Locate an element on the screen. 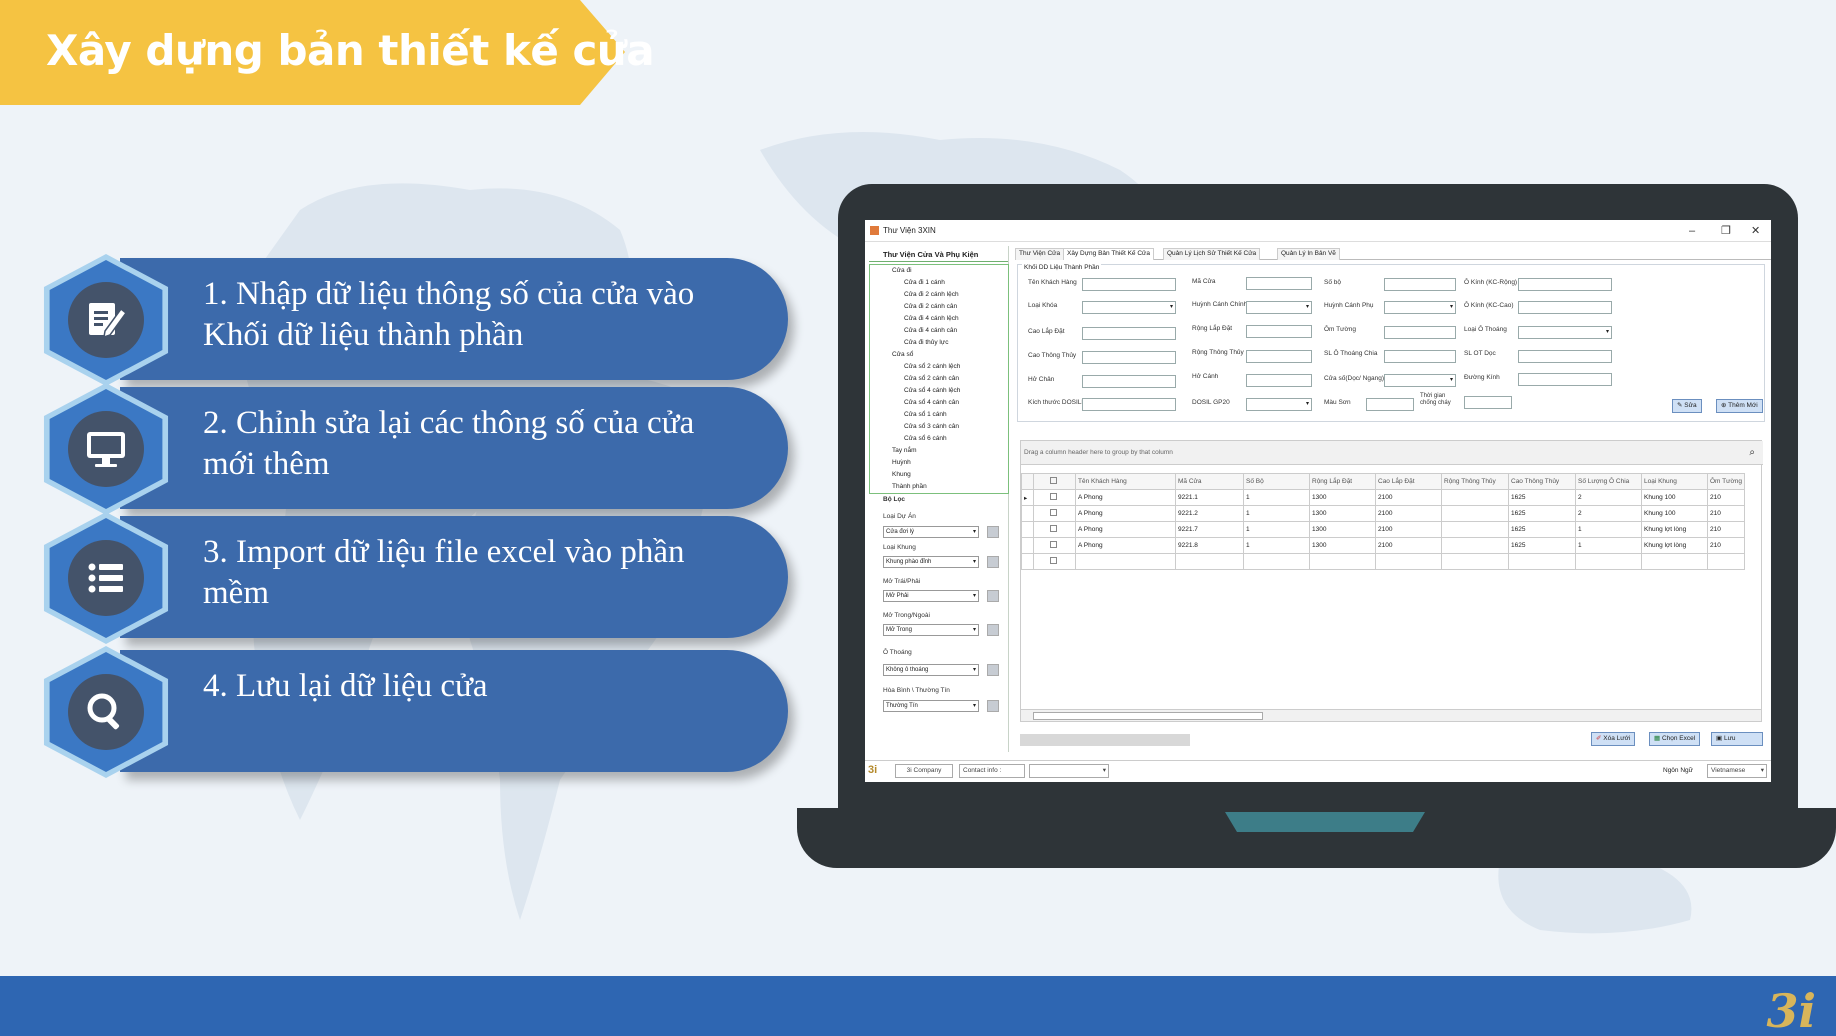 This screenshot has width=1836, height=1036. tree-item: Tay nắm is located at coordinates (904, 450).